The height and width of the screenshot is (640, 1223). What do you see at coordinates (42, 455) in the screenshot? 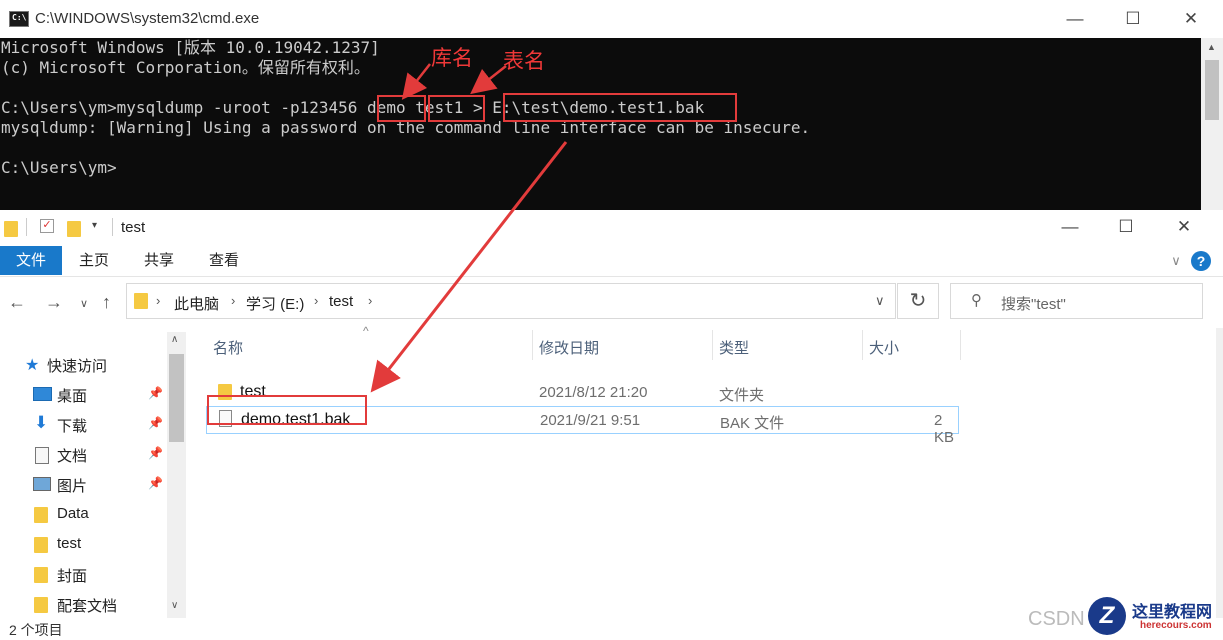
I see `document-icon` at bounding box center [42, 455].